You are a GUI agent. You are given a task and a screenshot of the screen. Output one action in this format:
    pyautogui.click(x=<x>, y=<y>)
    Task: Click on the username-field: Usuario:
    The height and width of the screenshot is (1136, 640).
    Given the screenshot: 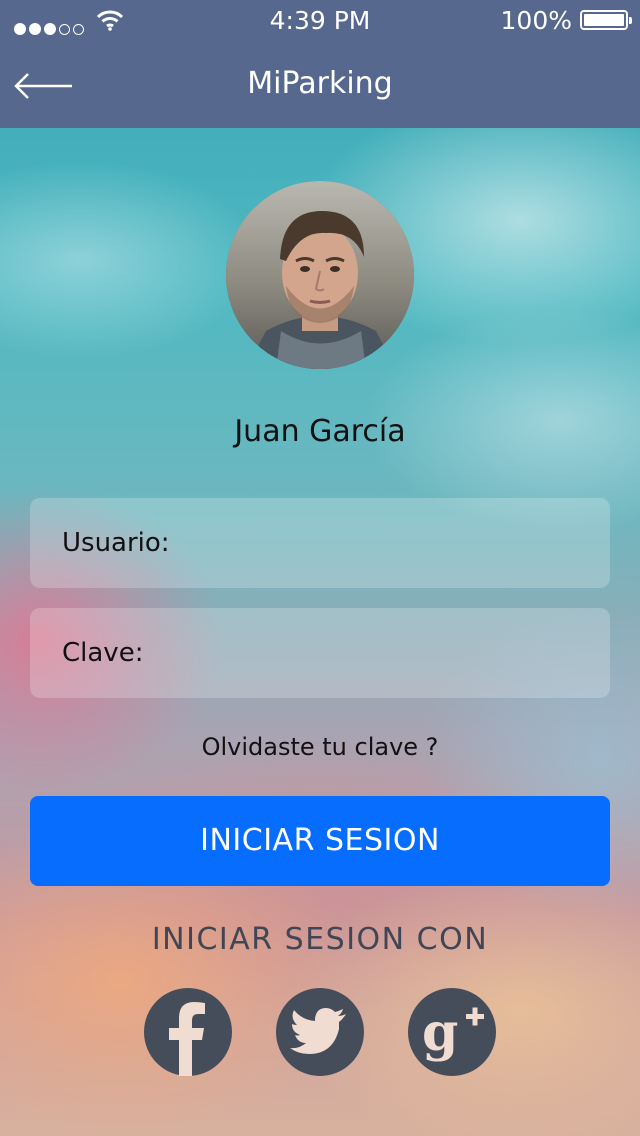 What is the action you would take?
    pyautogui.click(x=320, y=543)
    